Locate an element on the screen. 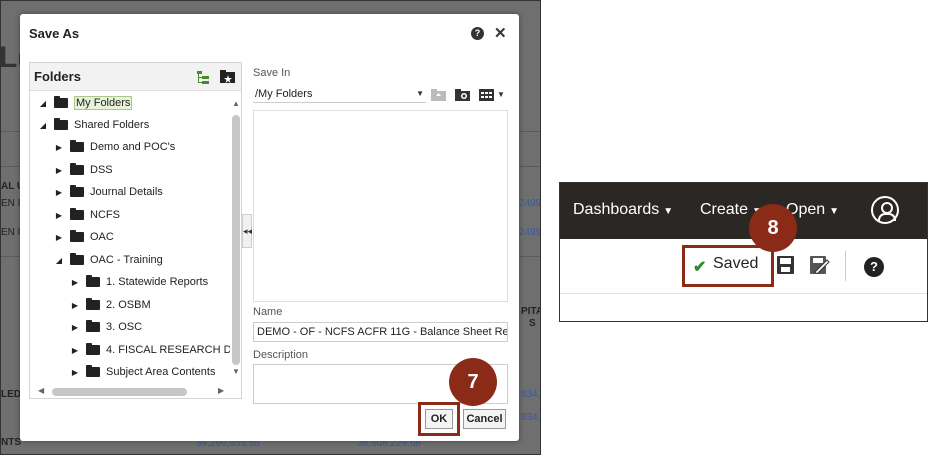 This screenshot has height=455, width=928. save-as-icon is located at coordinates (820, 265).